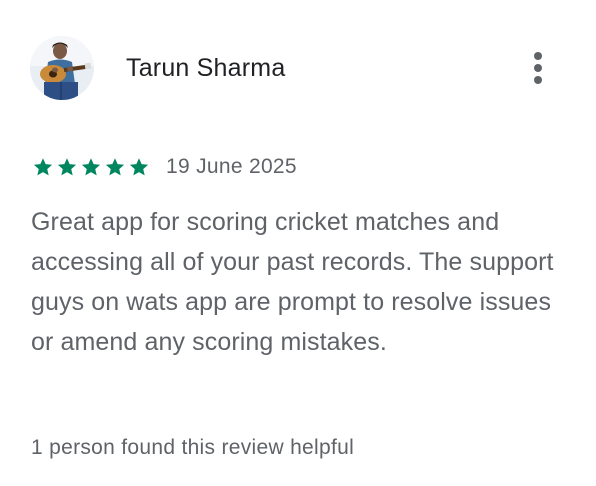 This screenshot has width=596, height=486. I want to click on star-rating, so click(92, 167).